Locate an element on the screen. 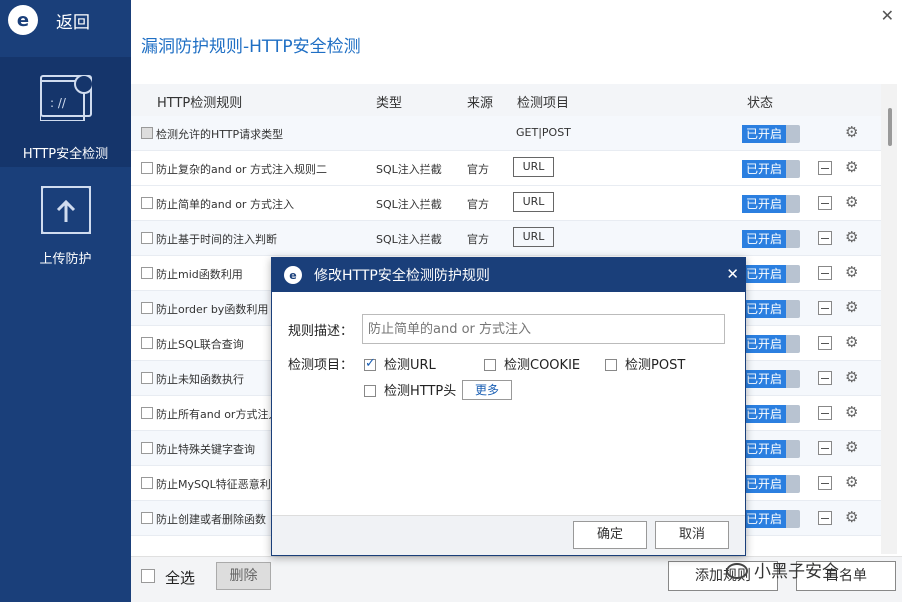  scrollbar is located at coordinates (889, 319).